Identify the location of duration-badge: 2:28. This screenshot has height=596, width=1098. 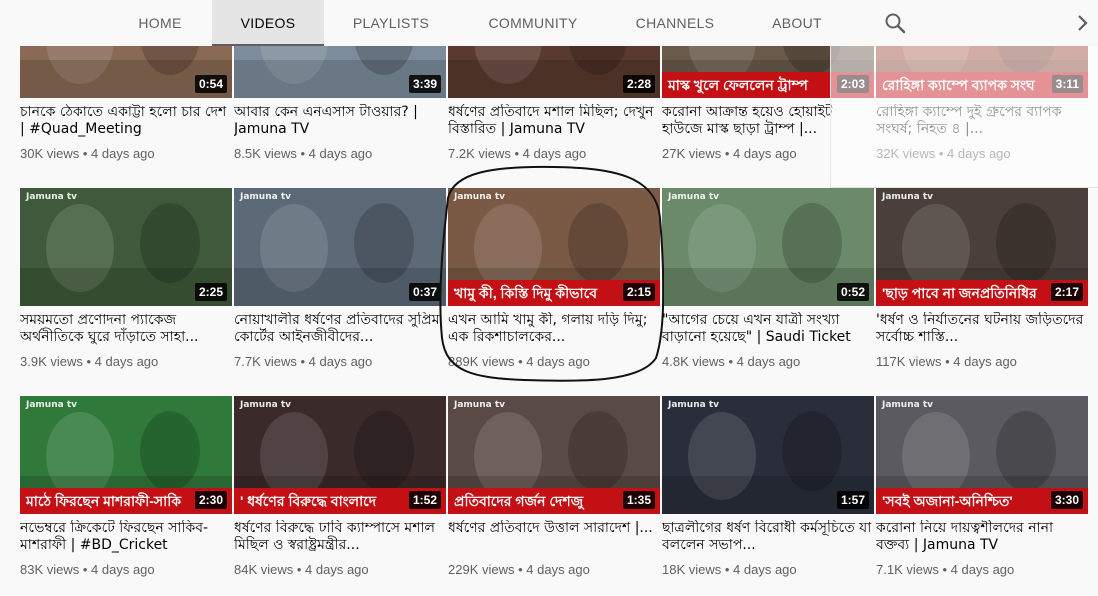
(638, 84).